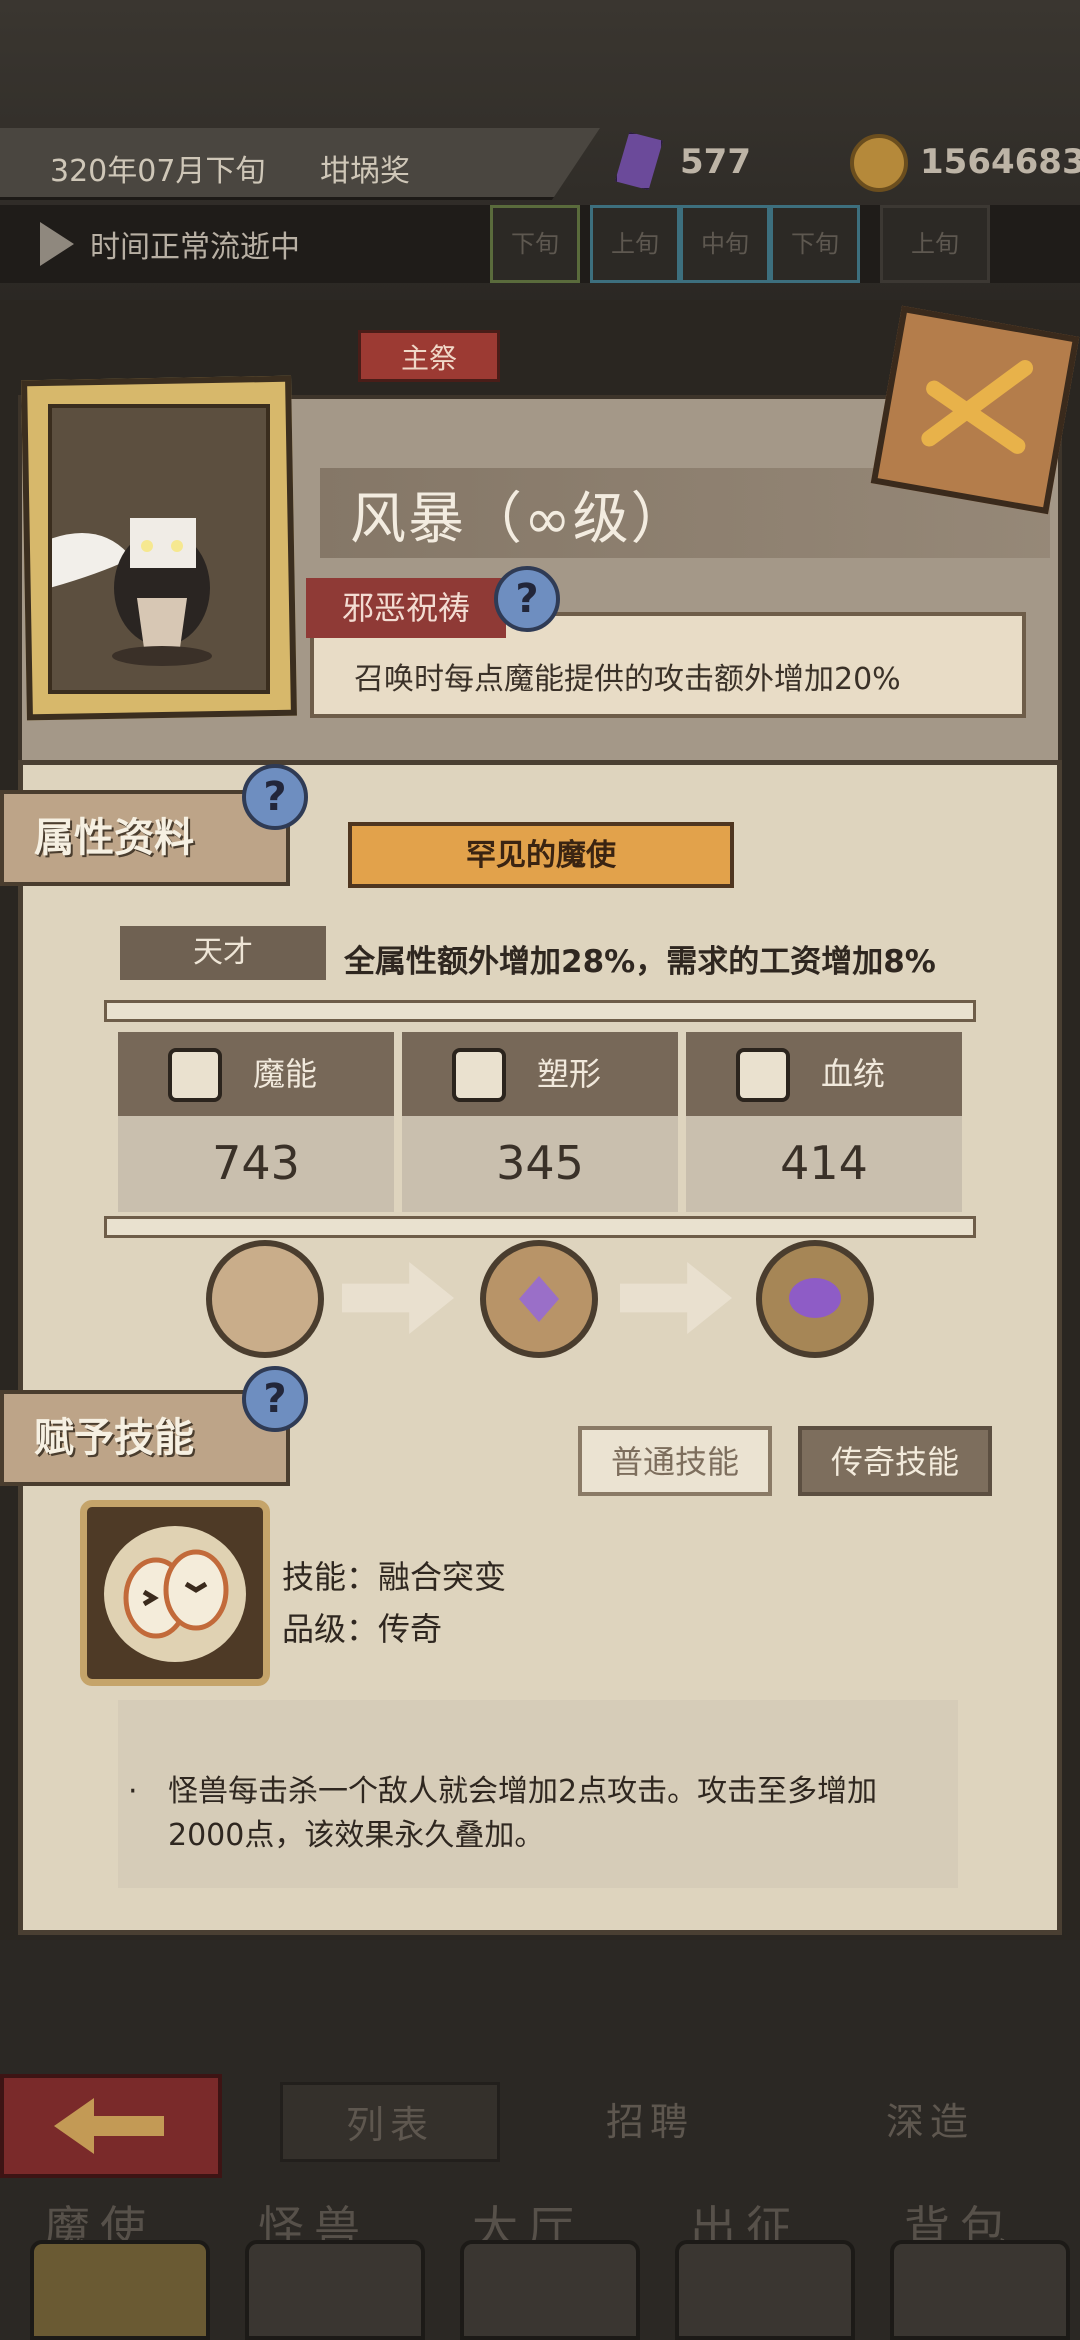  I want to click on skill-description: 怪兽每击杀一个敌人就会增加2点攻击。攻击至多增加2000点，该效果永久叠加。, so click(523, 1813).